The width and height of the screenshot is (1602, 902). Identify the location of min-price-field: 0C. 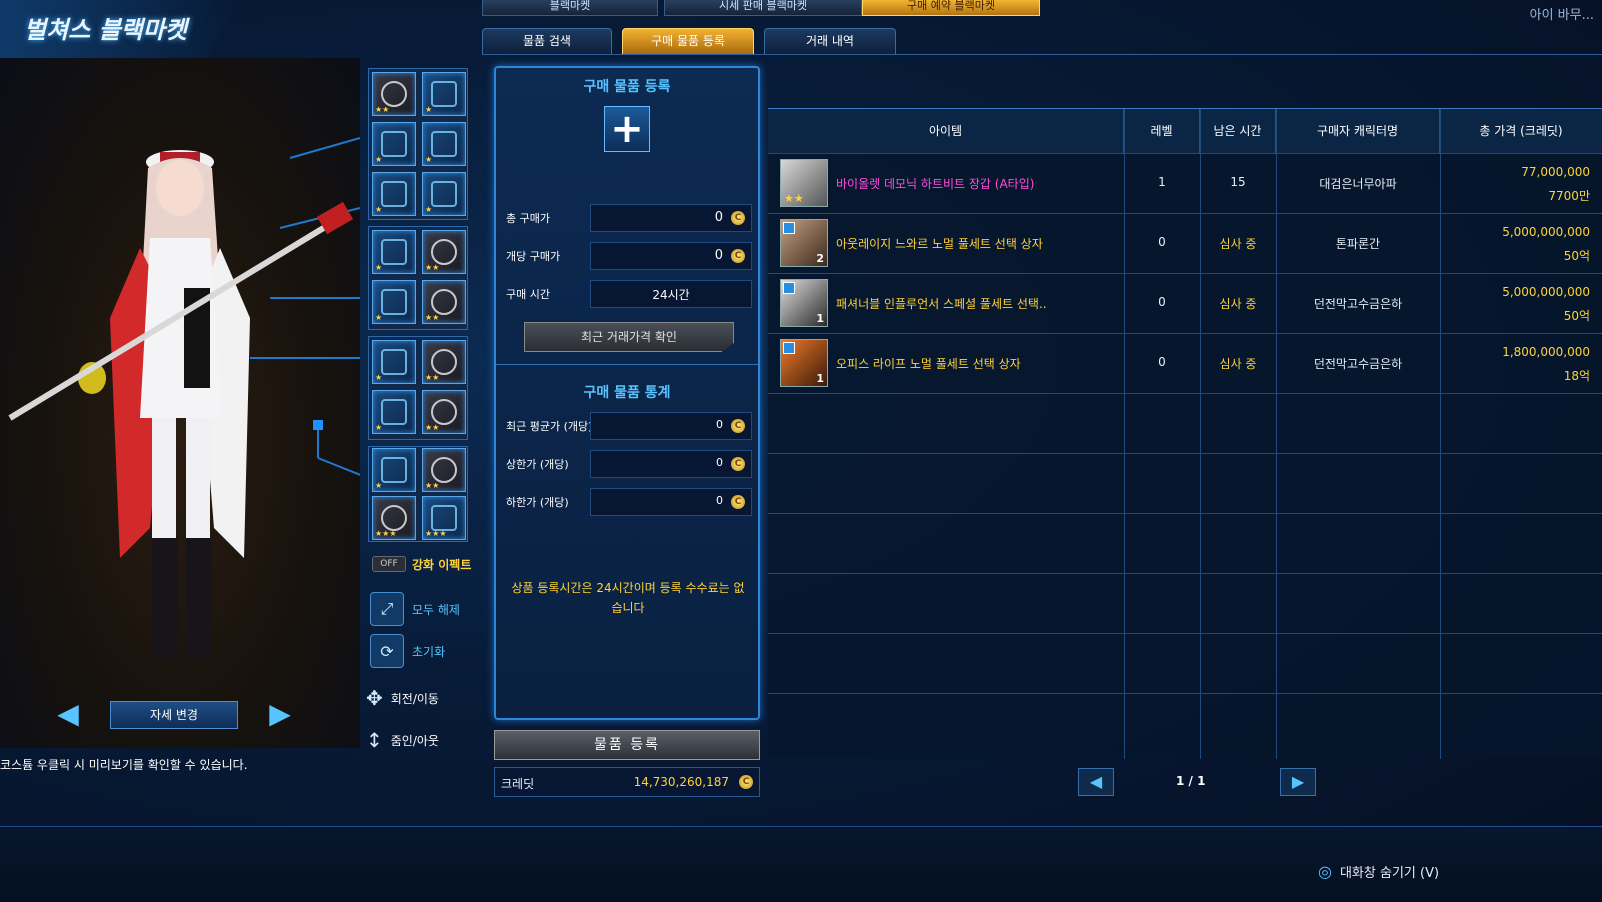
(671, 502).